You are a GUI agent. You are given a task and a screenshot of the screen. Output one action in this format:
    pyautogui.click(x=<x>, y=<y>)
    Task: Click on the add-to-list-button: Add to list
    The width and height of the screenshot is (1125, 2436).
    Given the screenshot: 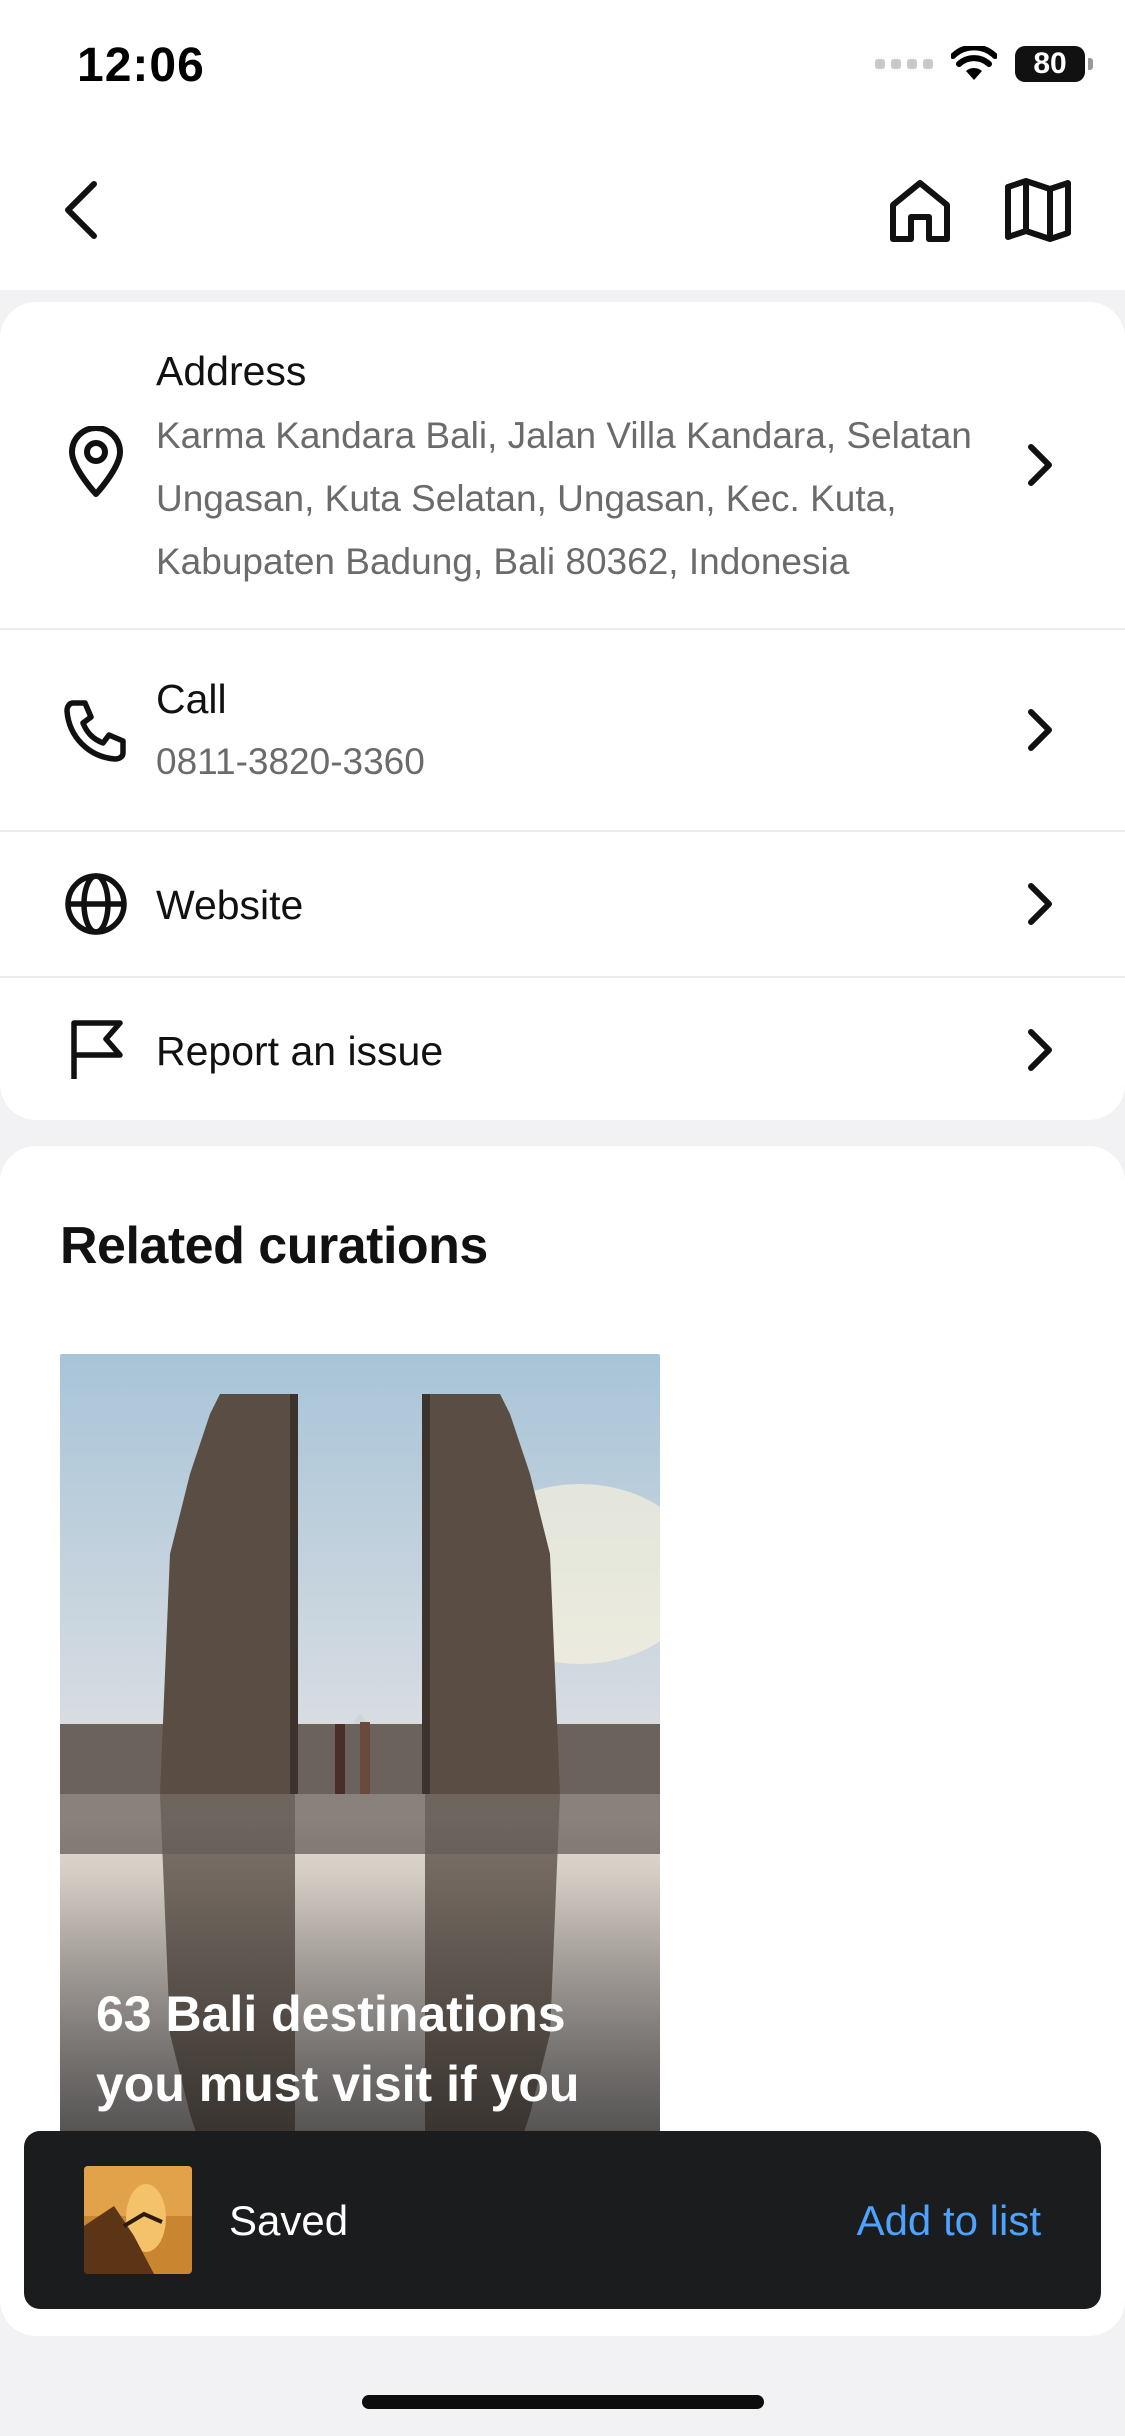 What is the action you would take?
    pyautogui.click(x=949, y=2221)
    